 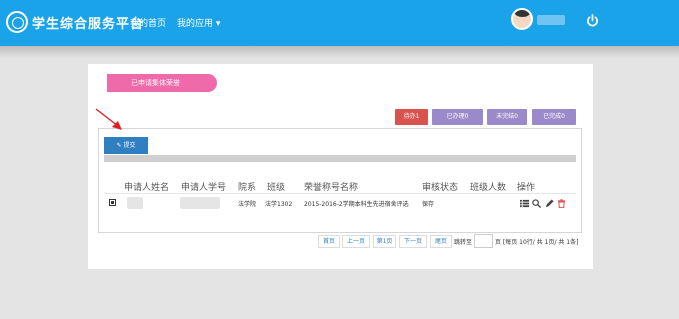 What do you see at coordinates (279, 204) in the screenshot?
I see `cell-class: 法学1302` at bounding box center [279, 204].